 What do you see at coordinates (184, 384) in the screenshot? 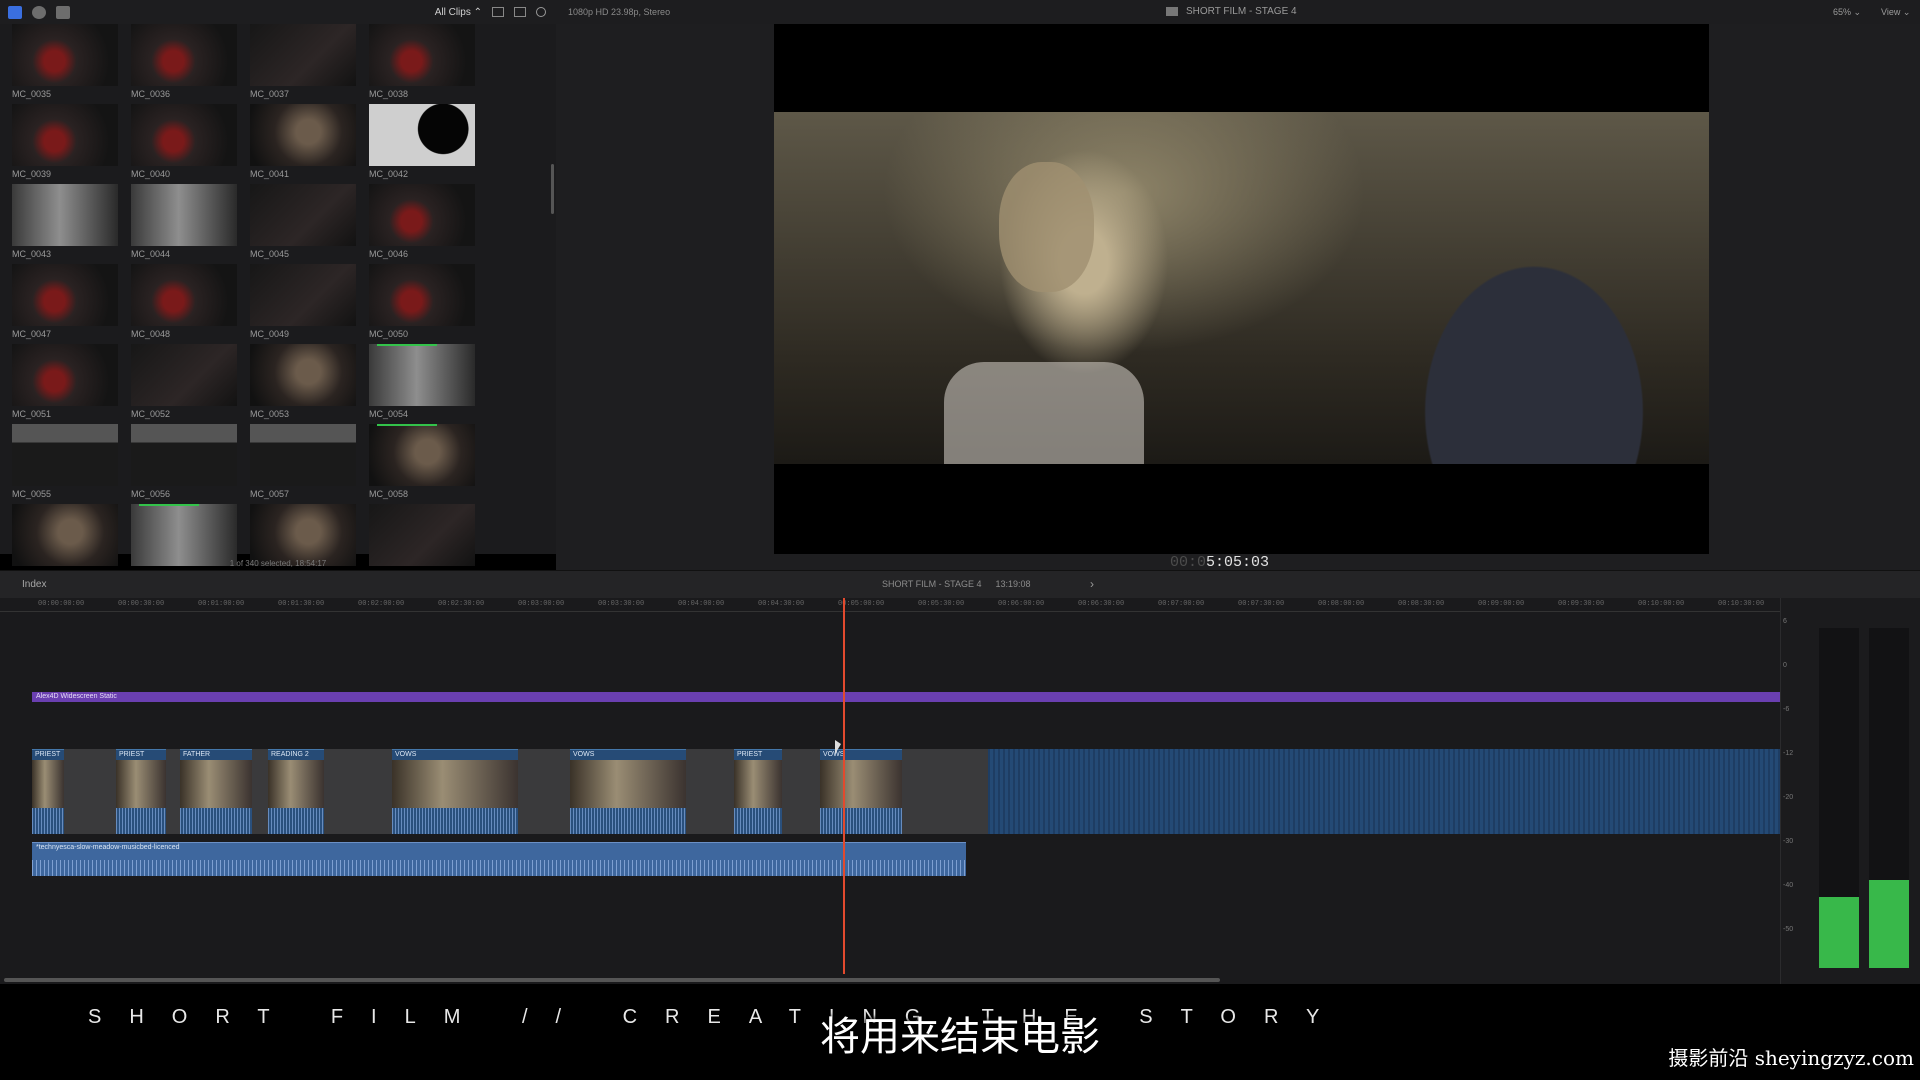
I see `clip-thumbnail: MC_0052` at bounding box center [184, 384].